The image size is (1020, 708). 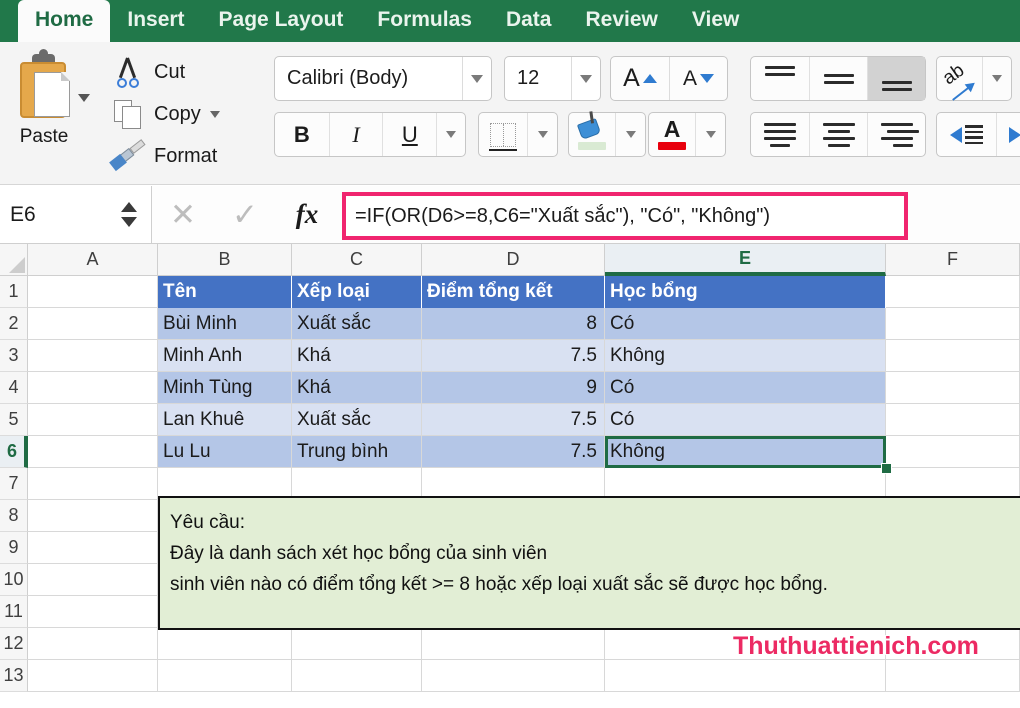 I want to click on table-row: 8, so click(x=513, y=324).